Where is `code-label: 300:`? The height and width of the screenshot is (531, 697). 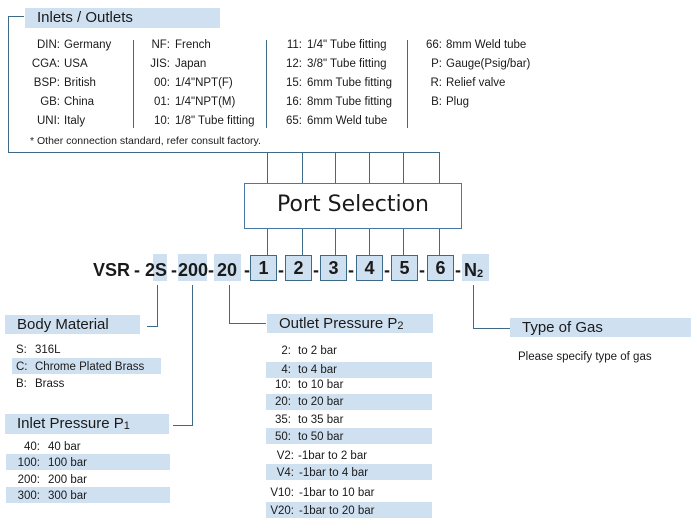
code-label: 300: is located at coordinates (28, 496).